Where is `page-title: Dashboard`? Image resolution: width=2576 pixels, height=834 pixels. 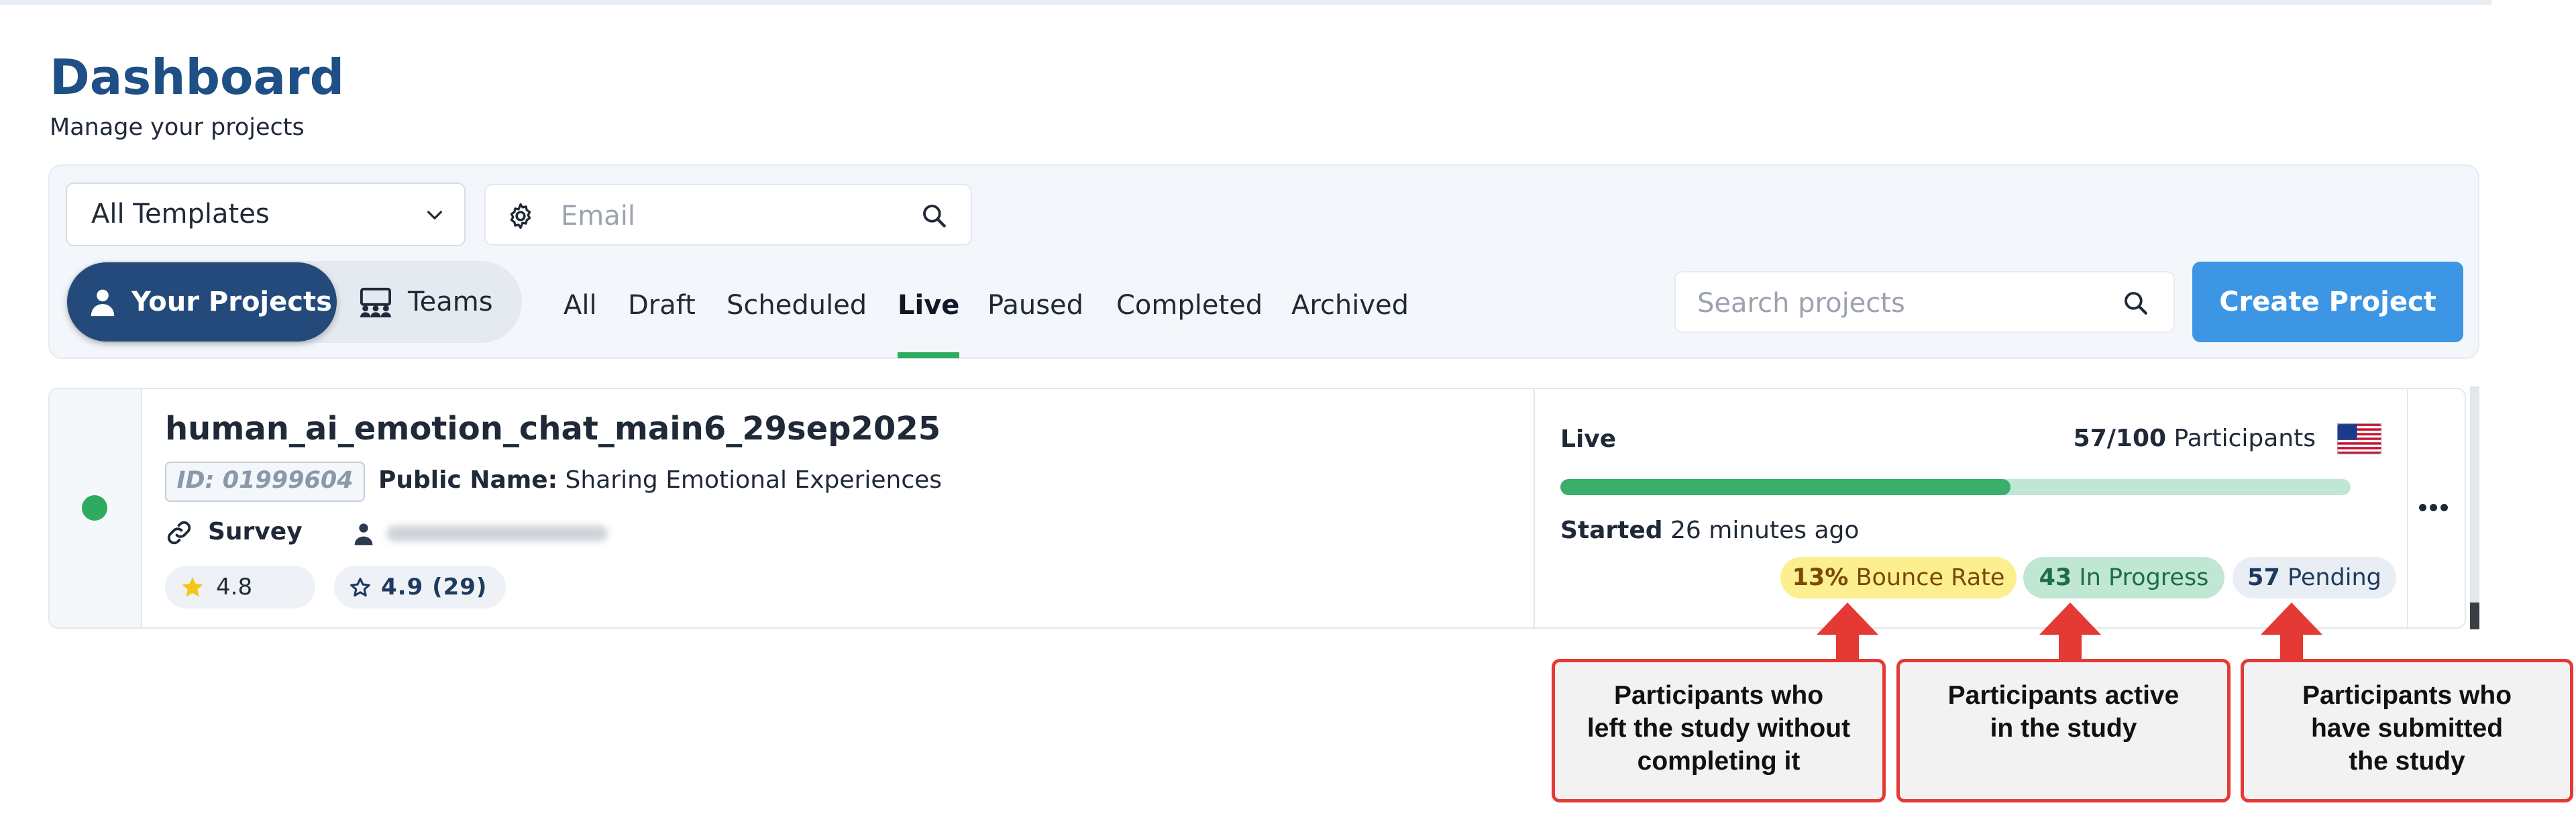
page-title: Dashboard is located at coordinates (197, 77).